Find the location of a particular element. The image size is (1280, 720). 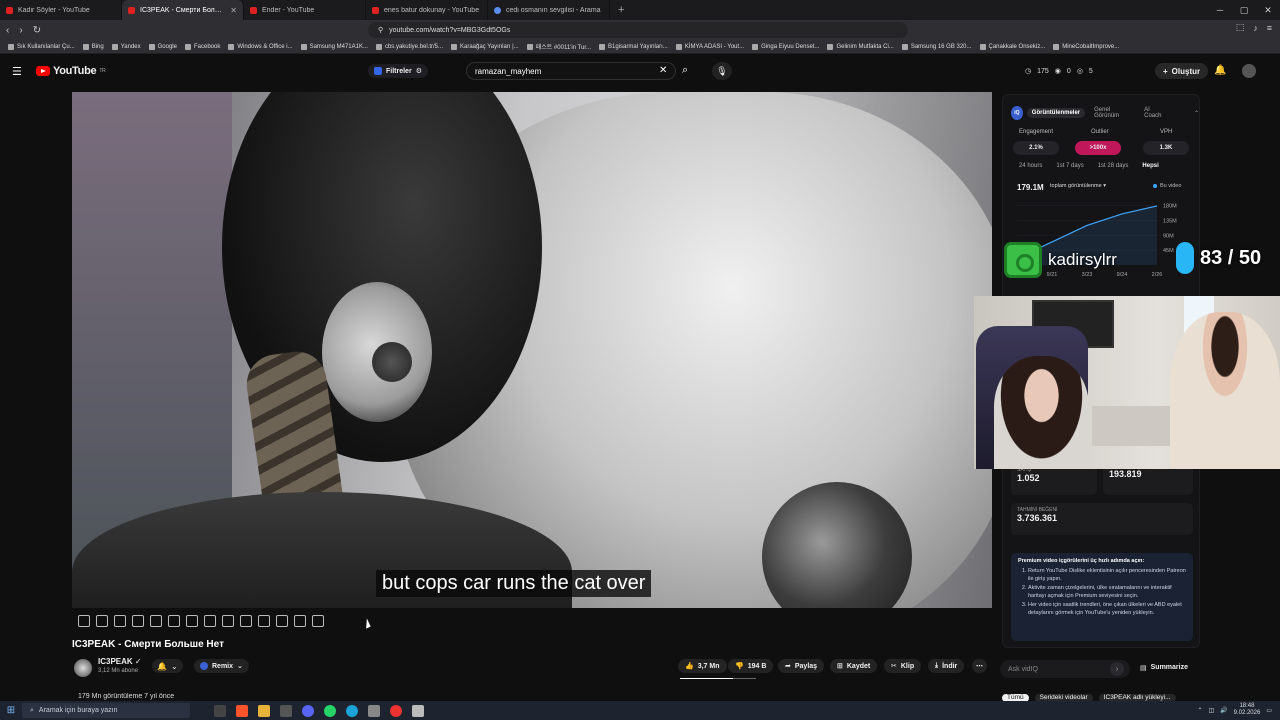

like-button: 👍 3,7 Mn is located at coordinates (702, 666).